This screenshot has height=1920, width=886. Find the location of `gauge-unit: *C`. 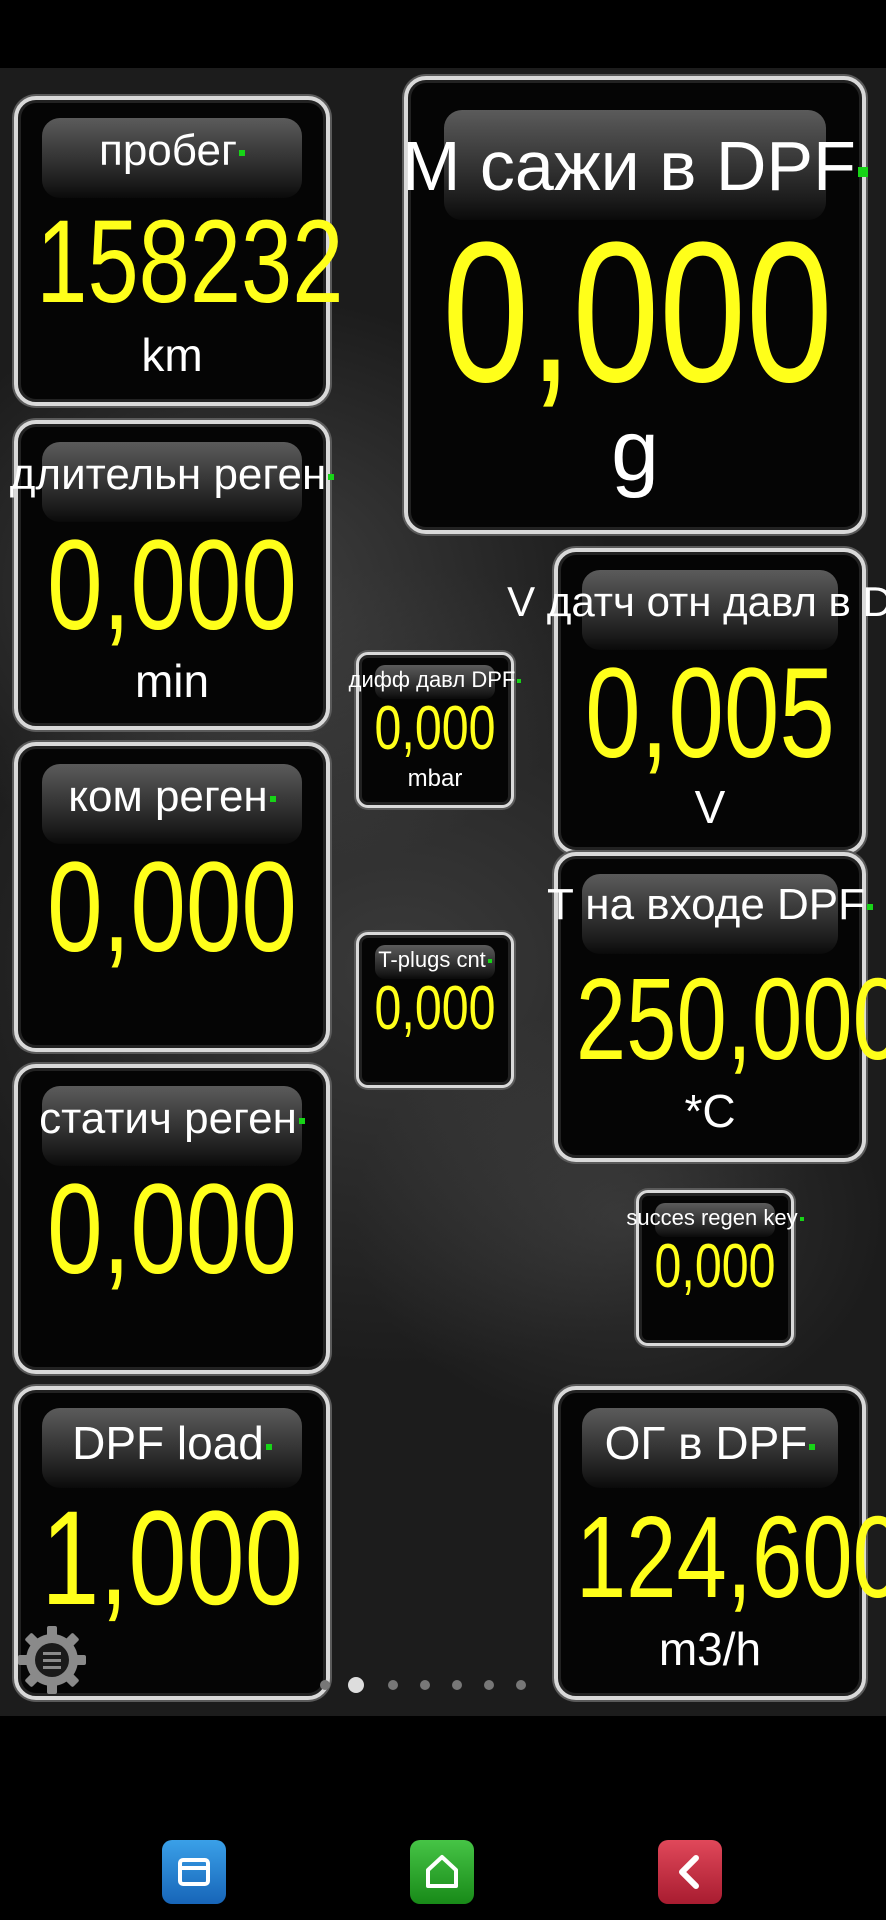

gauge-unit: *C is located at coordinates (710, 1111).